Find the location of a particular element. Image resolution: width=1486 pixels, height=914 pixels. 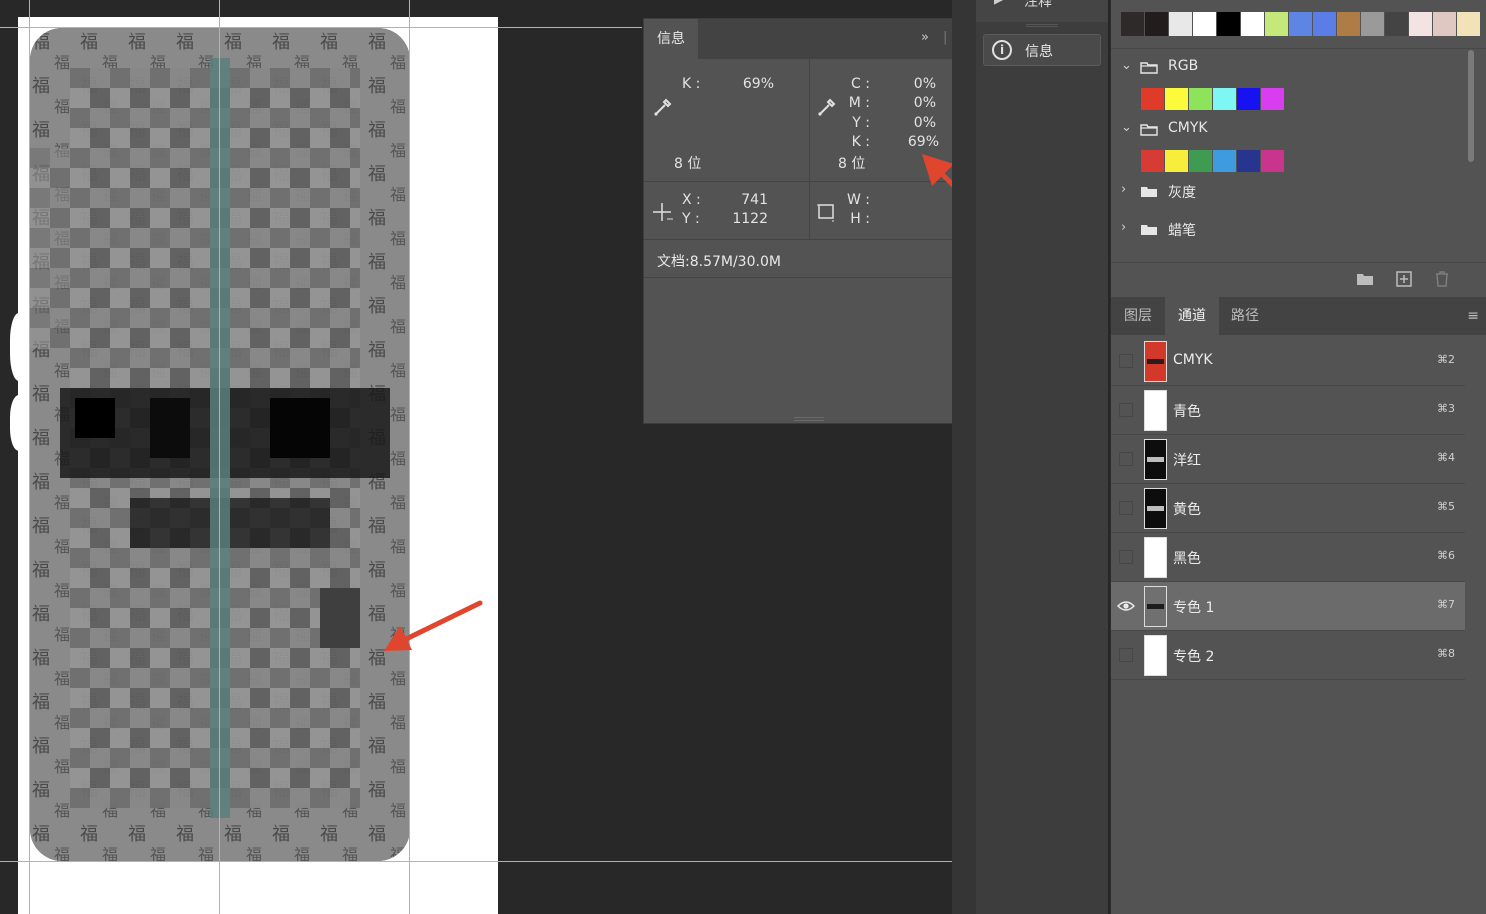

channel-row: CMYK ⌘2 is located at coordinates (1288, 361).